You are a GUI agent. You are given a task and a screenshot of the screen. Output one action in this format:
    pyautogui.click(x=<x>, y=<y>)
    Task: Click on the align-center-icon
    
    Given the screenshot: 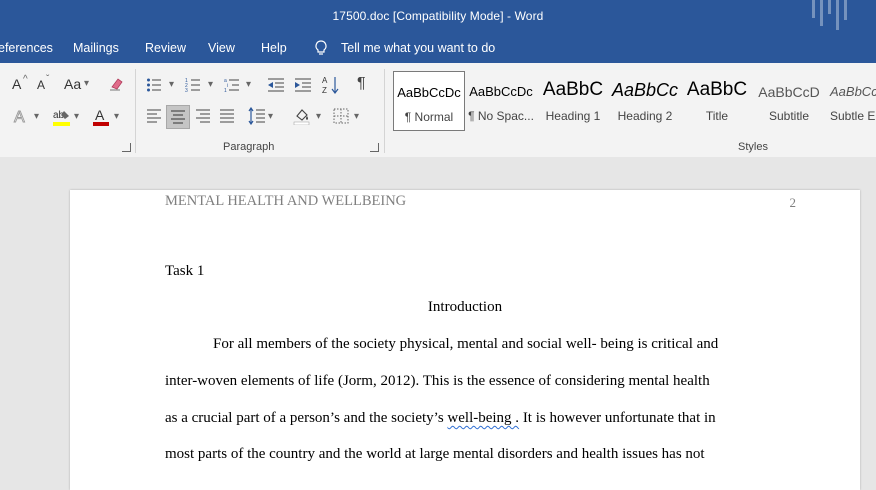 What is the action you would take?
    pyautogui.click(x=178, y=117)
    